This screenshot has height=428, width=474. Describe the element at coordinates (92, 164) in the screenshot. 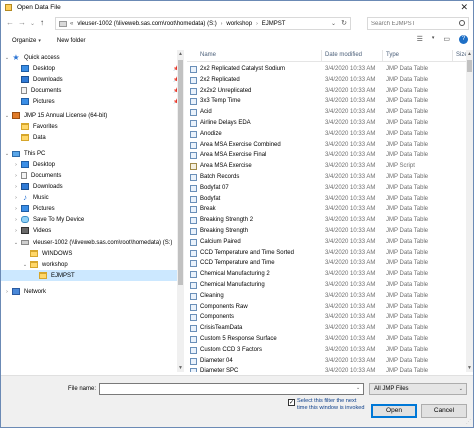

I see `nav-item: › Desktop` at that location.